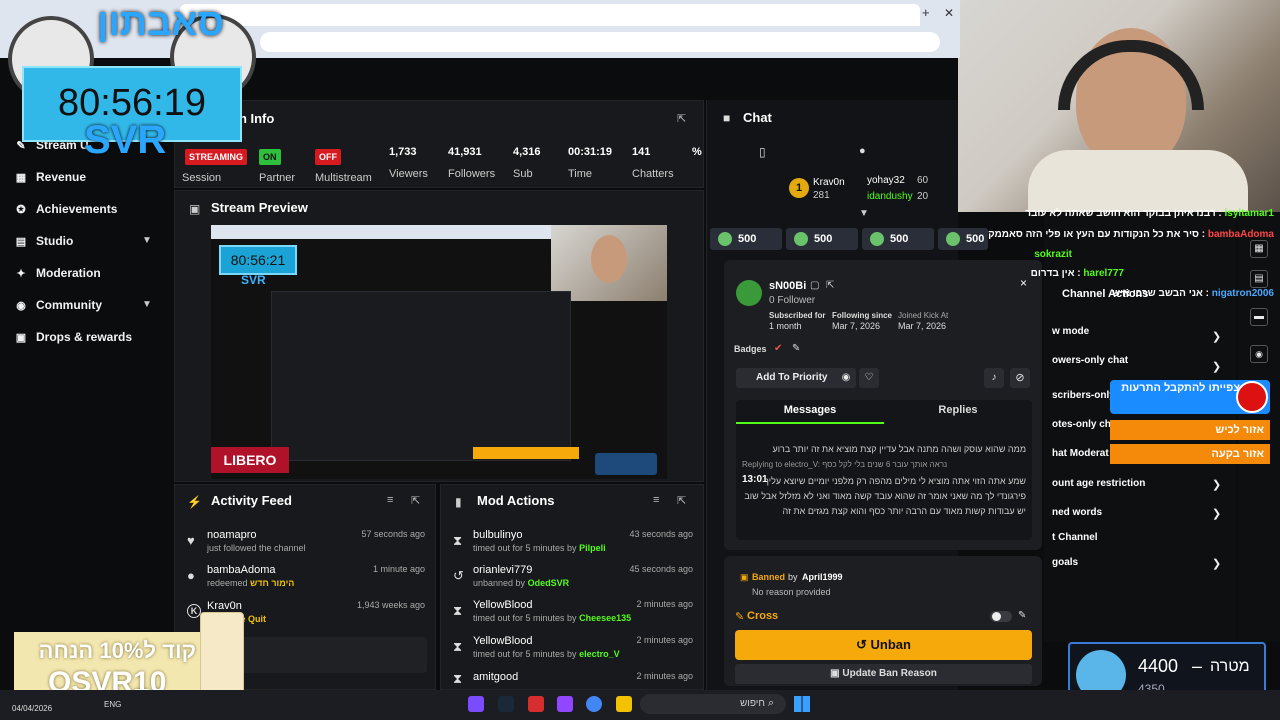 This screenshot has width=1280, height=720. What do you see at coordinates (949, 13) in the screenshot?
I see `close-window-icon: ✕` at bounding box center [949, 13].